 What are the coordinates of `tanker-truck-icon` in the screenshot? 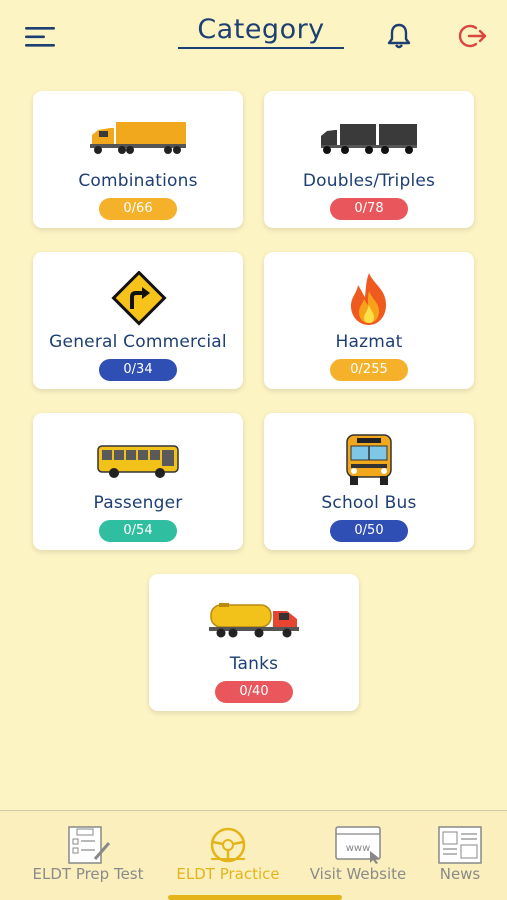 It's located at (254, 621).